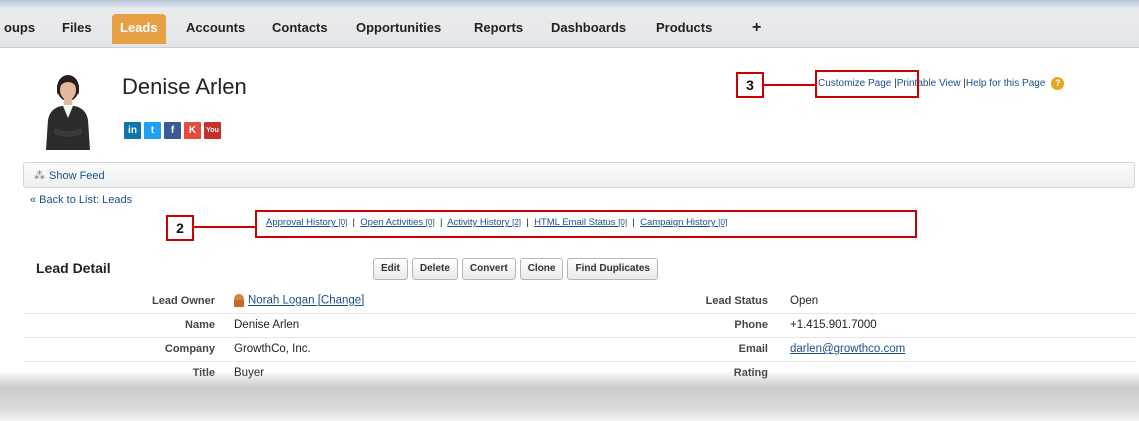  What do you see at coordinates (272, 349) in the screenshot?
I see `company-value: GrowthCo, Inc.` at bounding box center [272, 349].